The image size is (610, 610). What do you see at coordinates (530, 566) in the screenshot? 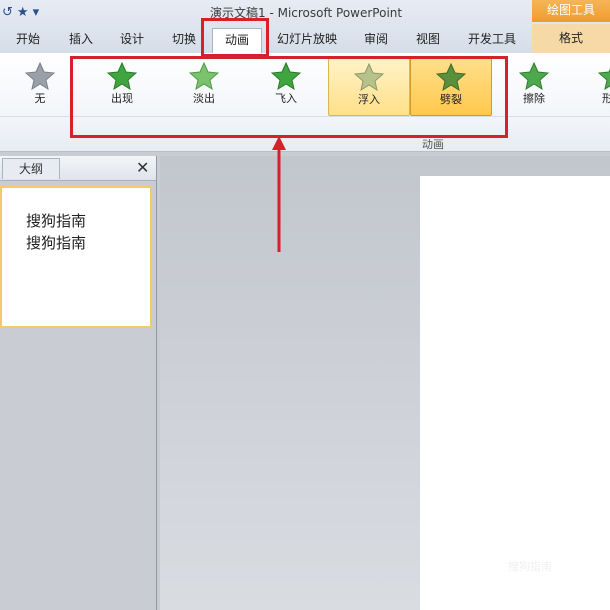
I see `watermark: 搜狗指南` at bounding box center [530, 566].